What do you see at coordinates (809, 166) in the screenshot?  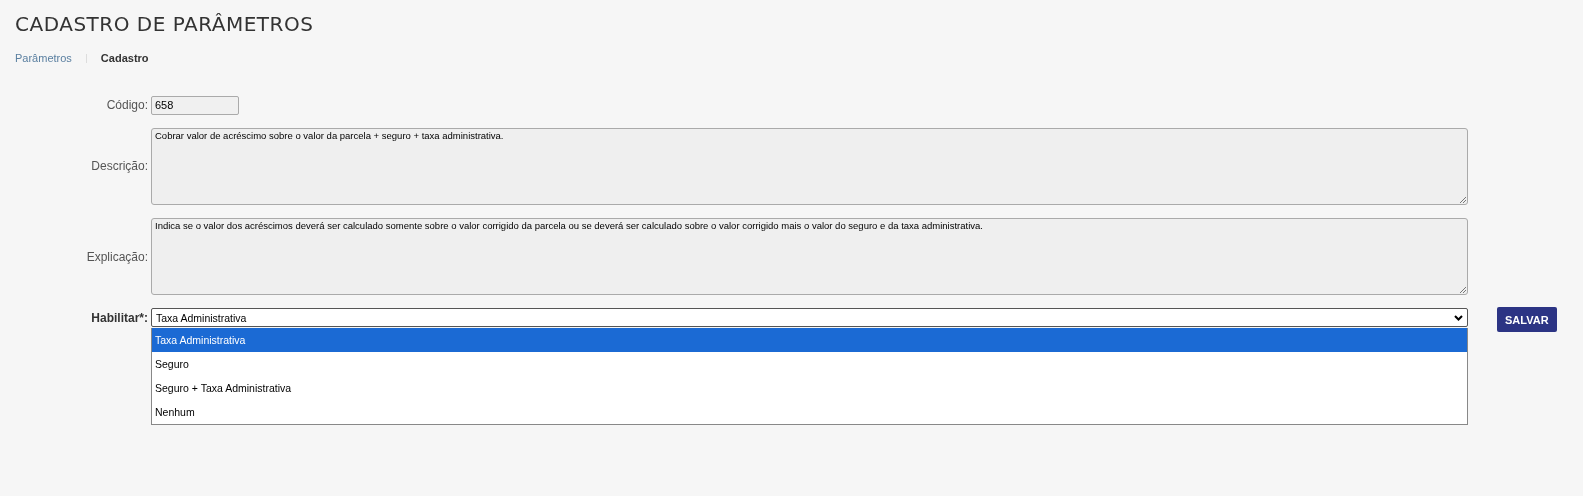 I see `description-field: Cobrar valor de acréscimo sobre o valor da parcela + seguro + taxa administrativa.` at bounding box center [809, 166].